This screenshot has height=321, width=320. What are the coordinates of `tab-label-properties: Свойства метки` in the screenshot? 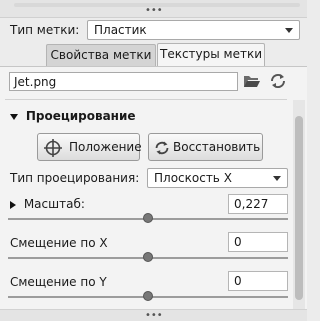 It's located at (101, 55).